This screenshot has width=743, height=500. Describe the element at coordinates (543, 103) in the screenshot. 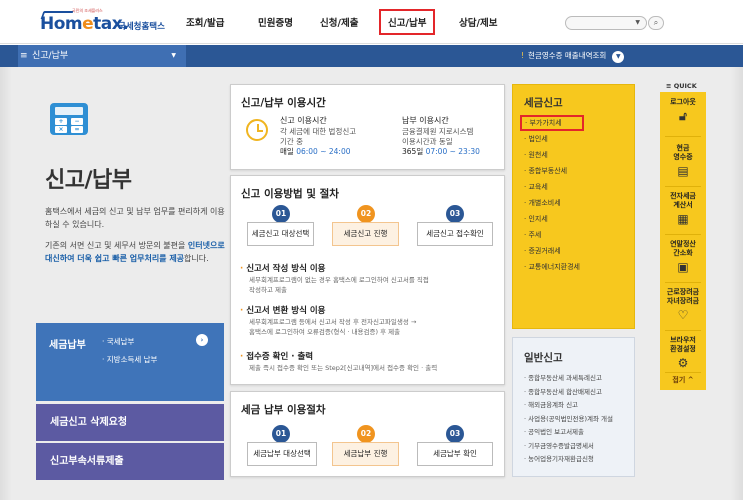

I see `tax-filing-title: 세금신고` at that location.